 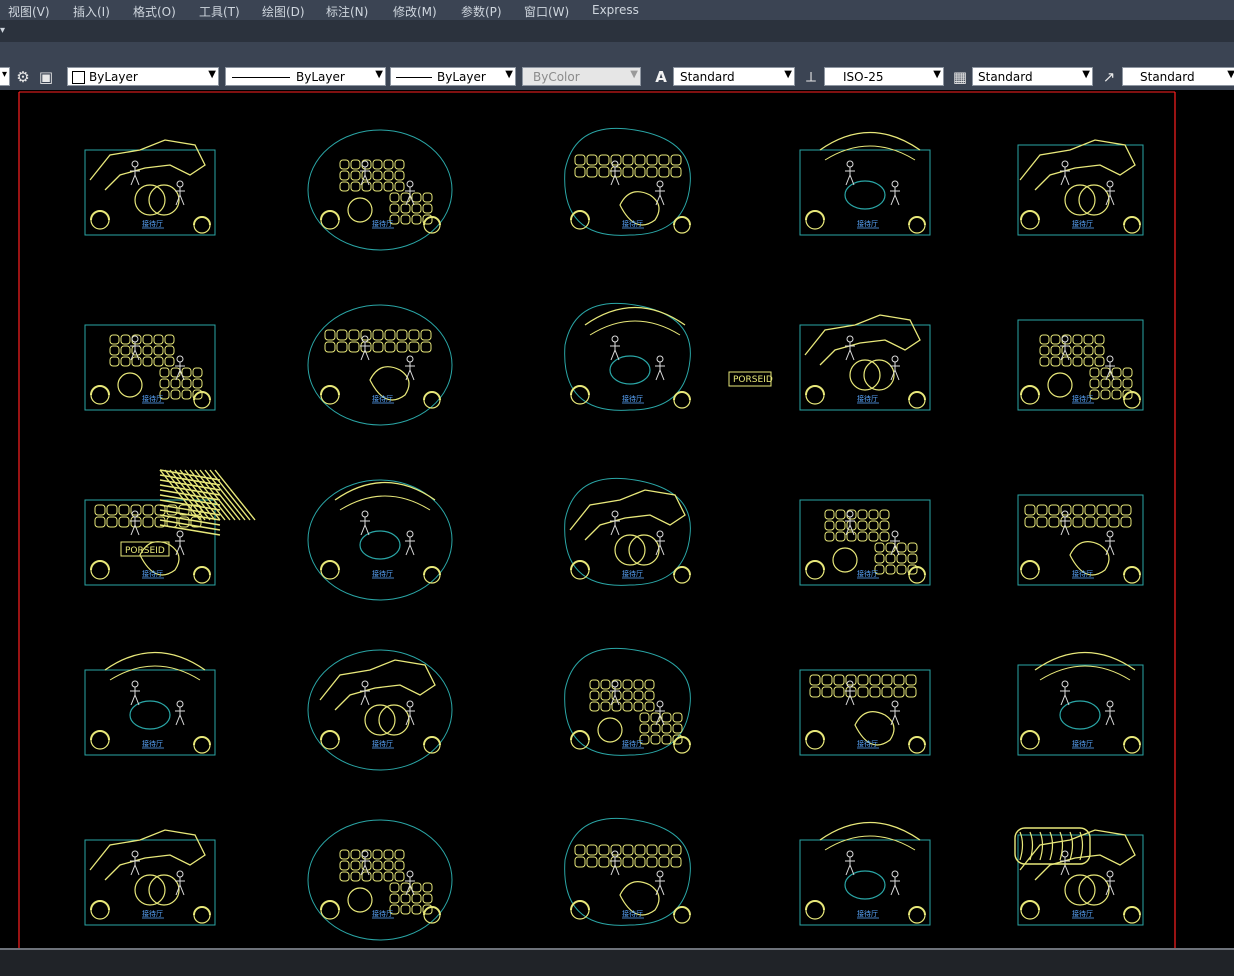 What do you see at coordinates (23, 77) in the screenshot?
I see `gear-icon: ⚙` at bounding box center [23, 77].